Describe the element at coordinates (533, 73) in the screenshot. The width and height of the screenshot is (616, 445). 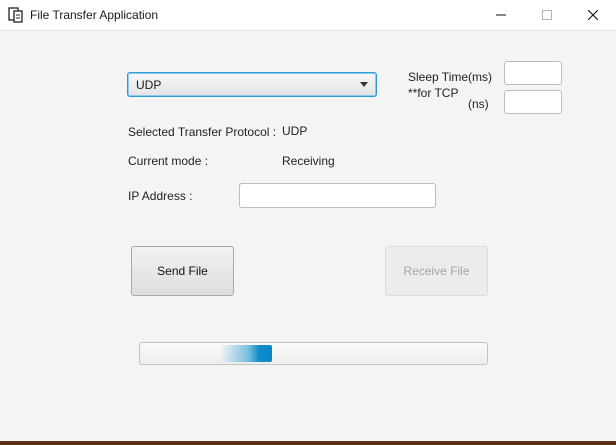
I see `sleep-time-ms-input` at that location.